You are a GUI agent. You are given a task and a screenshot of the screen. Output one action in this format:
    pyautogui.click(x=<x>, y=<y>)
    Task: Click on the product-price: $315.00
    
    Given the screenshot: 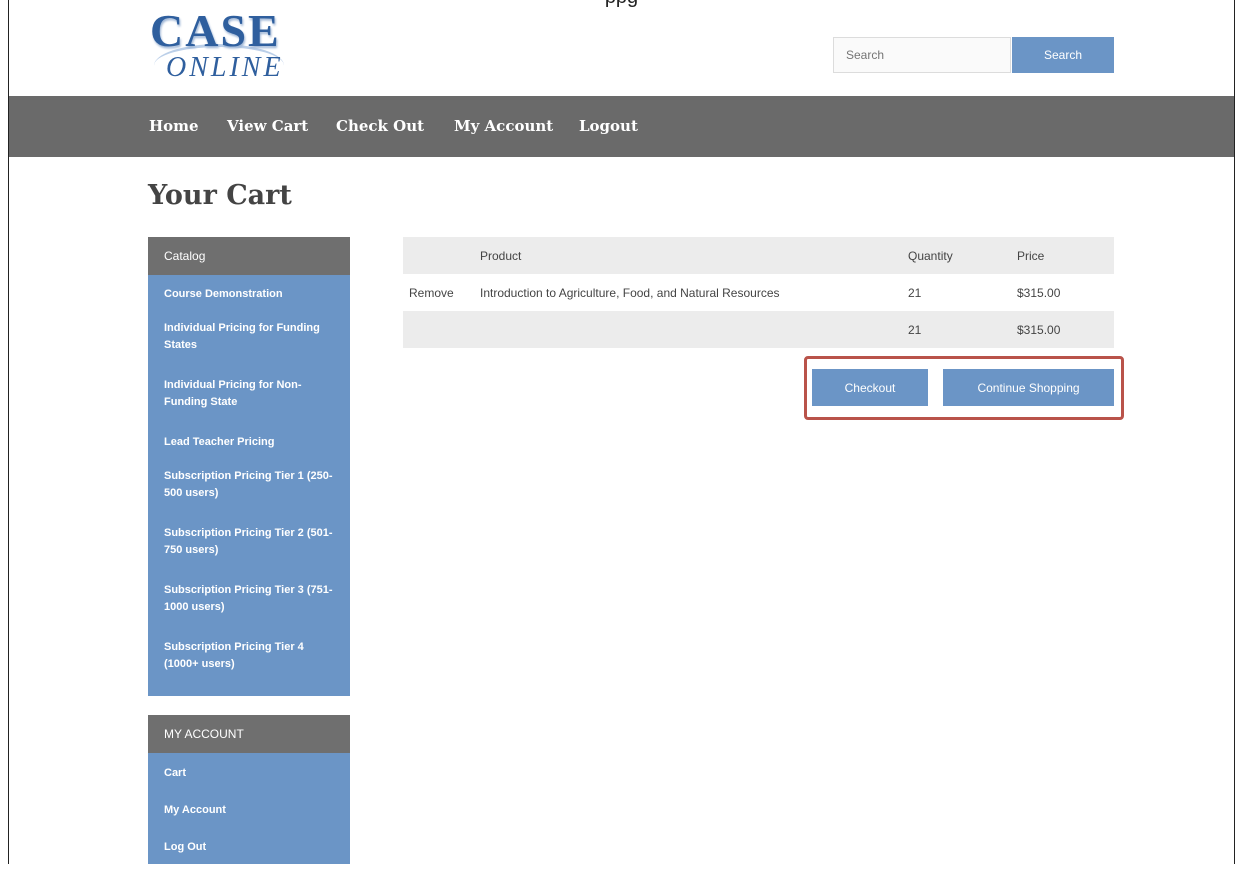 What is the action you would take?
    pyautogui.click(x=1039, y=292)
    